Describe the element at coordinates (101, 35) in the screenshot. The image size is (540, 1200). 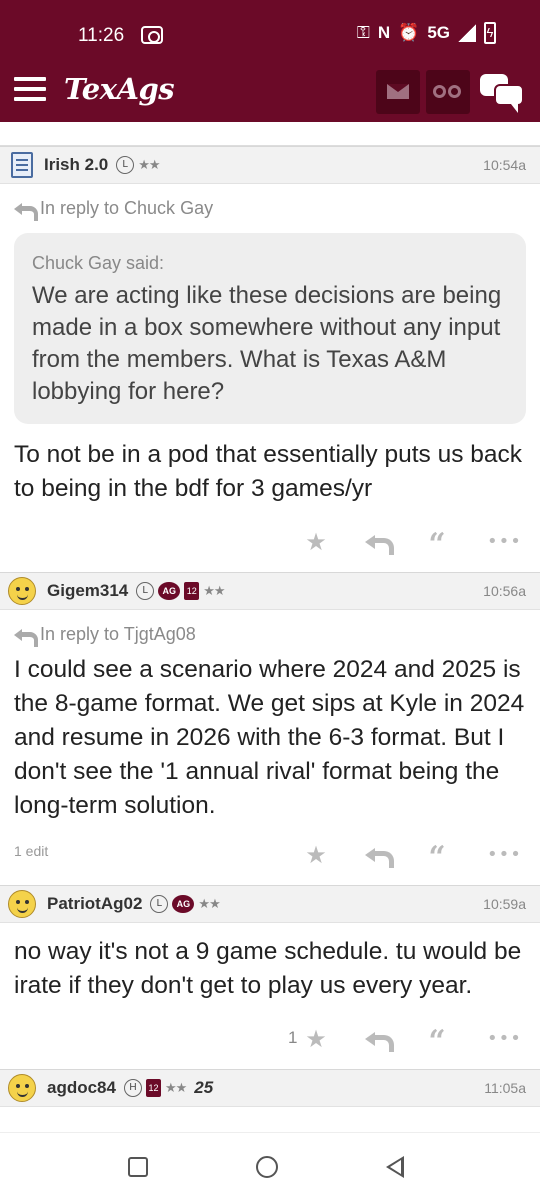
I see `status-time: 11:26` at that location.